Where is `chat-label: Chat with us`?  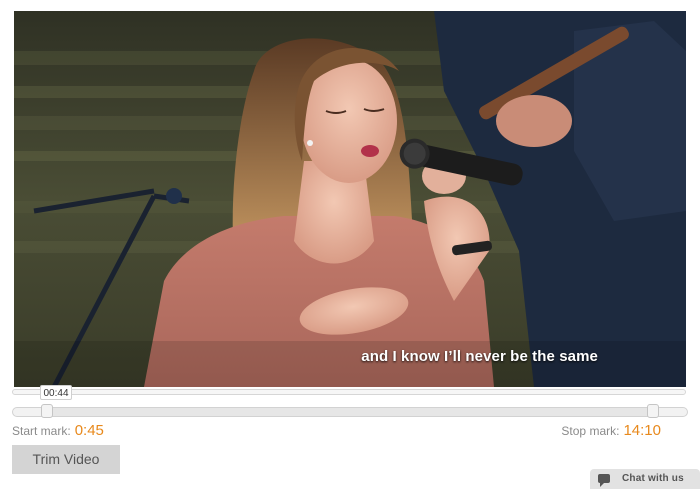
chat-label: Chat with us is located at coordinates (653, 478).